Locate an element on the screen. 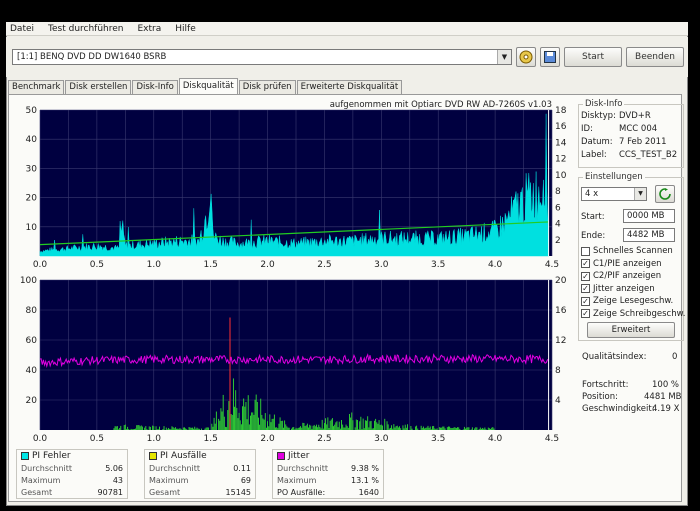 The height and width of the screenshot is (511, 700). pi-fehler-avg-label: Durchschnitt is located at coordinates (47, 468).